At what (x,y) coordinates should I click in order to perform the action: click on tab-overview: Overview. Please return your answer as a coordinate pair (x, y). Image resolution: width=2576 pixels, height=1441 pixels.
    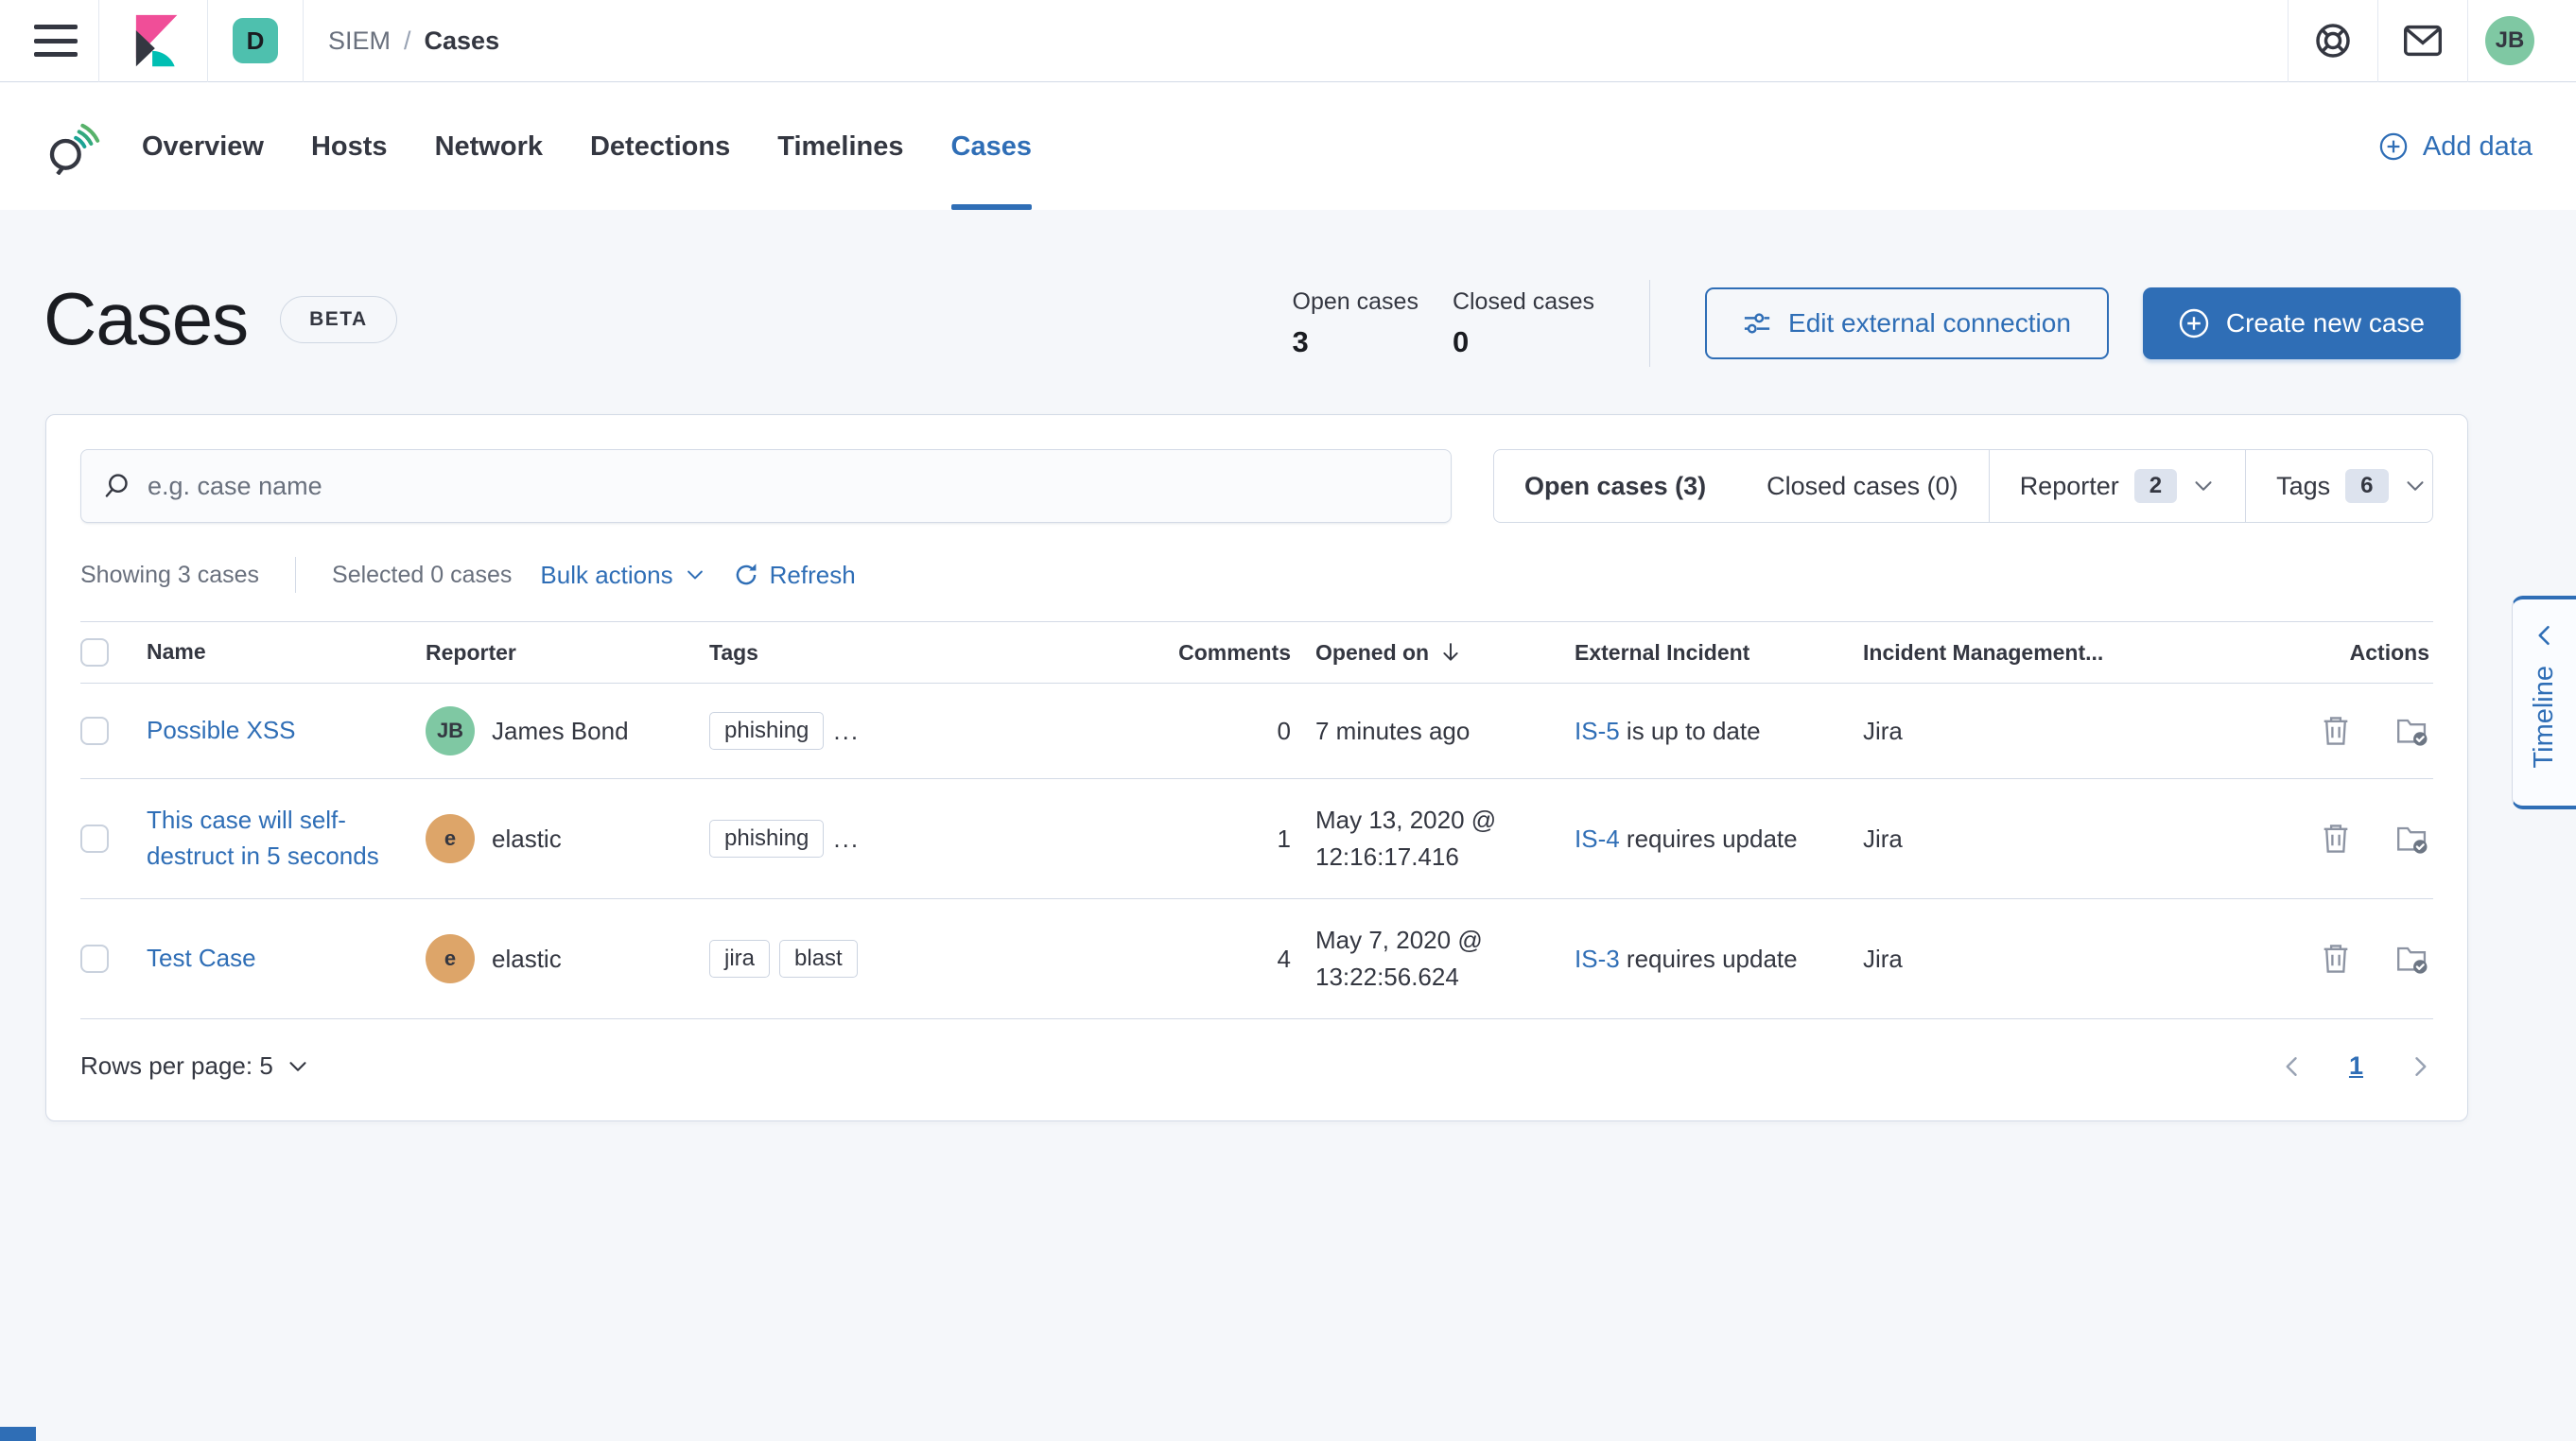
    Looking at the image, I should click on (203, 146).